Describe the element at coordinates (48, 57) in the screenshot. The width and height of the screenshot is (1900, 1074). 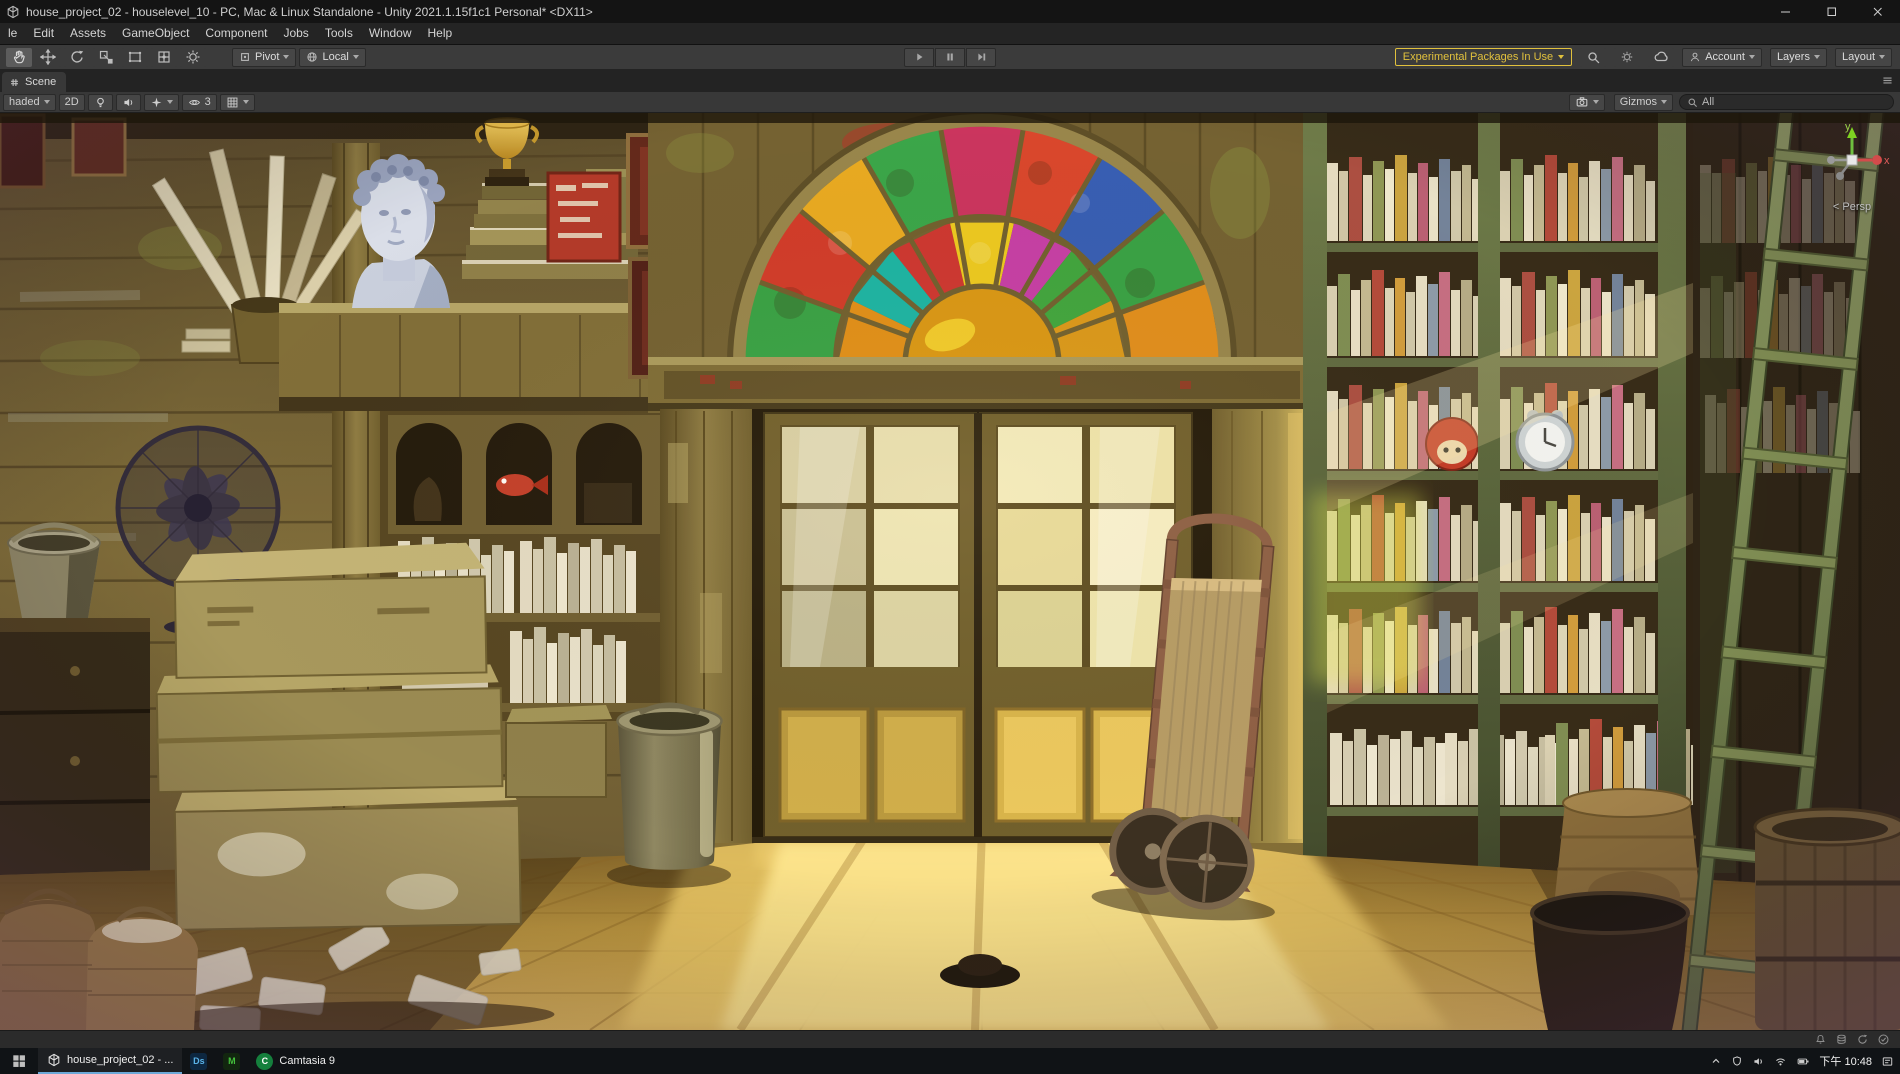
I see `move-tool-button` at that location.